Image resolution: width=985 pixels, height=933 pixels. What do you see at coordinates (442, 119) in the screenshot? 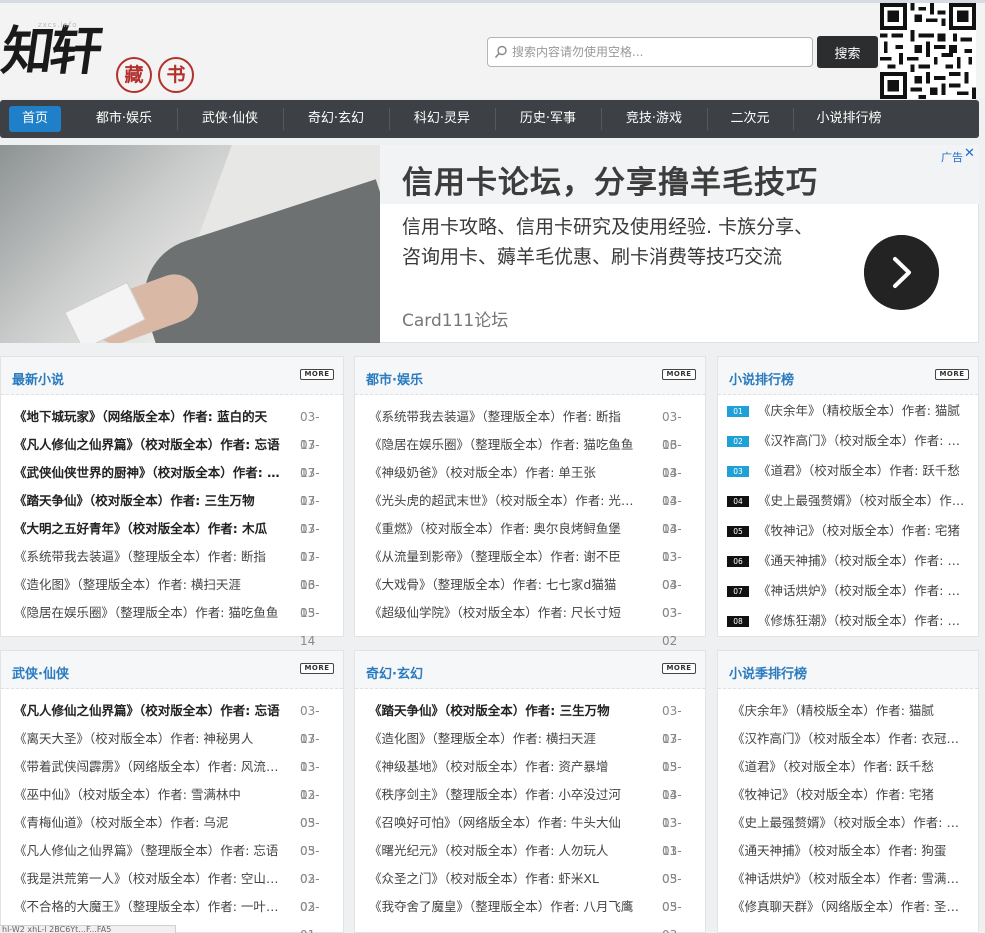
I see `nav-scifi: 科幻·灵异` at bounding box center [442, 119].